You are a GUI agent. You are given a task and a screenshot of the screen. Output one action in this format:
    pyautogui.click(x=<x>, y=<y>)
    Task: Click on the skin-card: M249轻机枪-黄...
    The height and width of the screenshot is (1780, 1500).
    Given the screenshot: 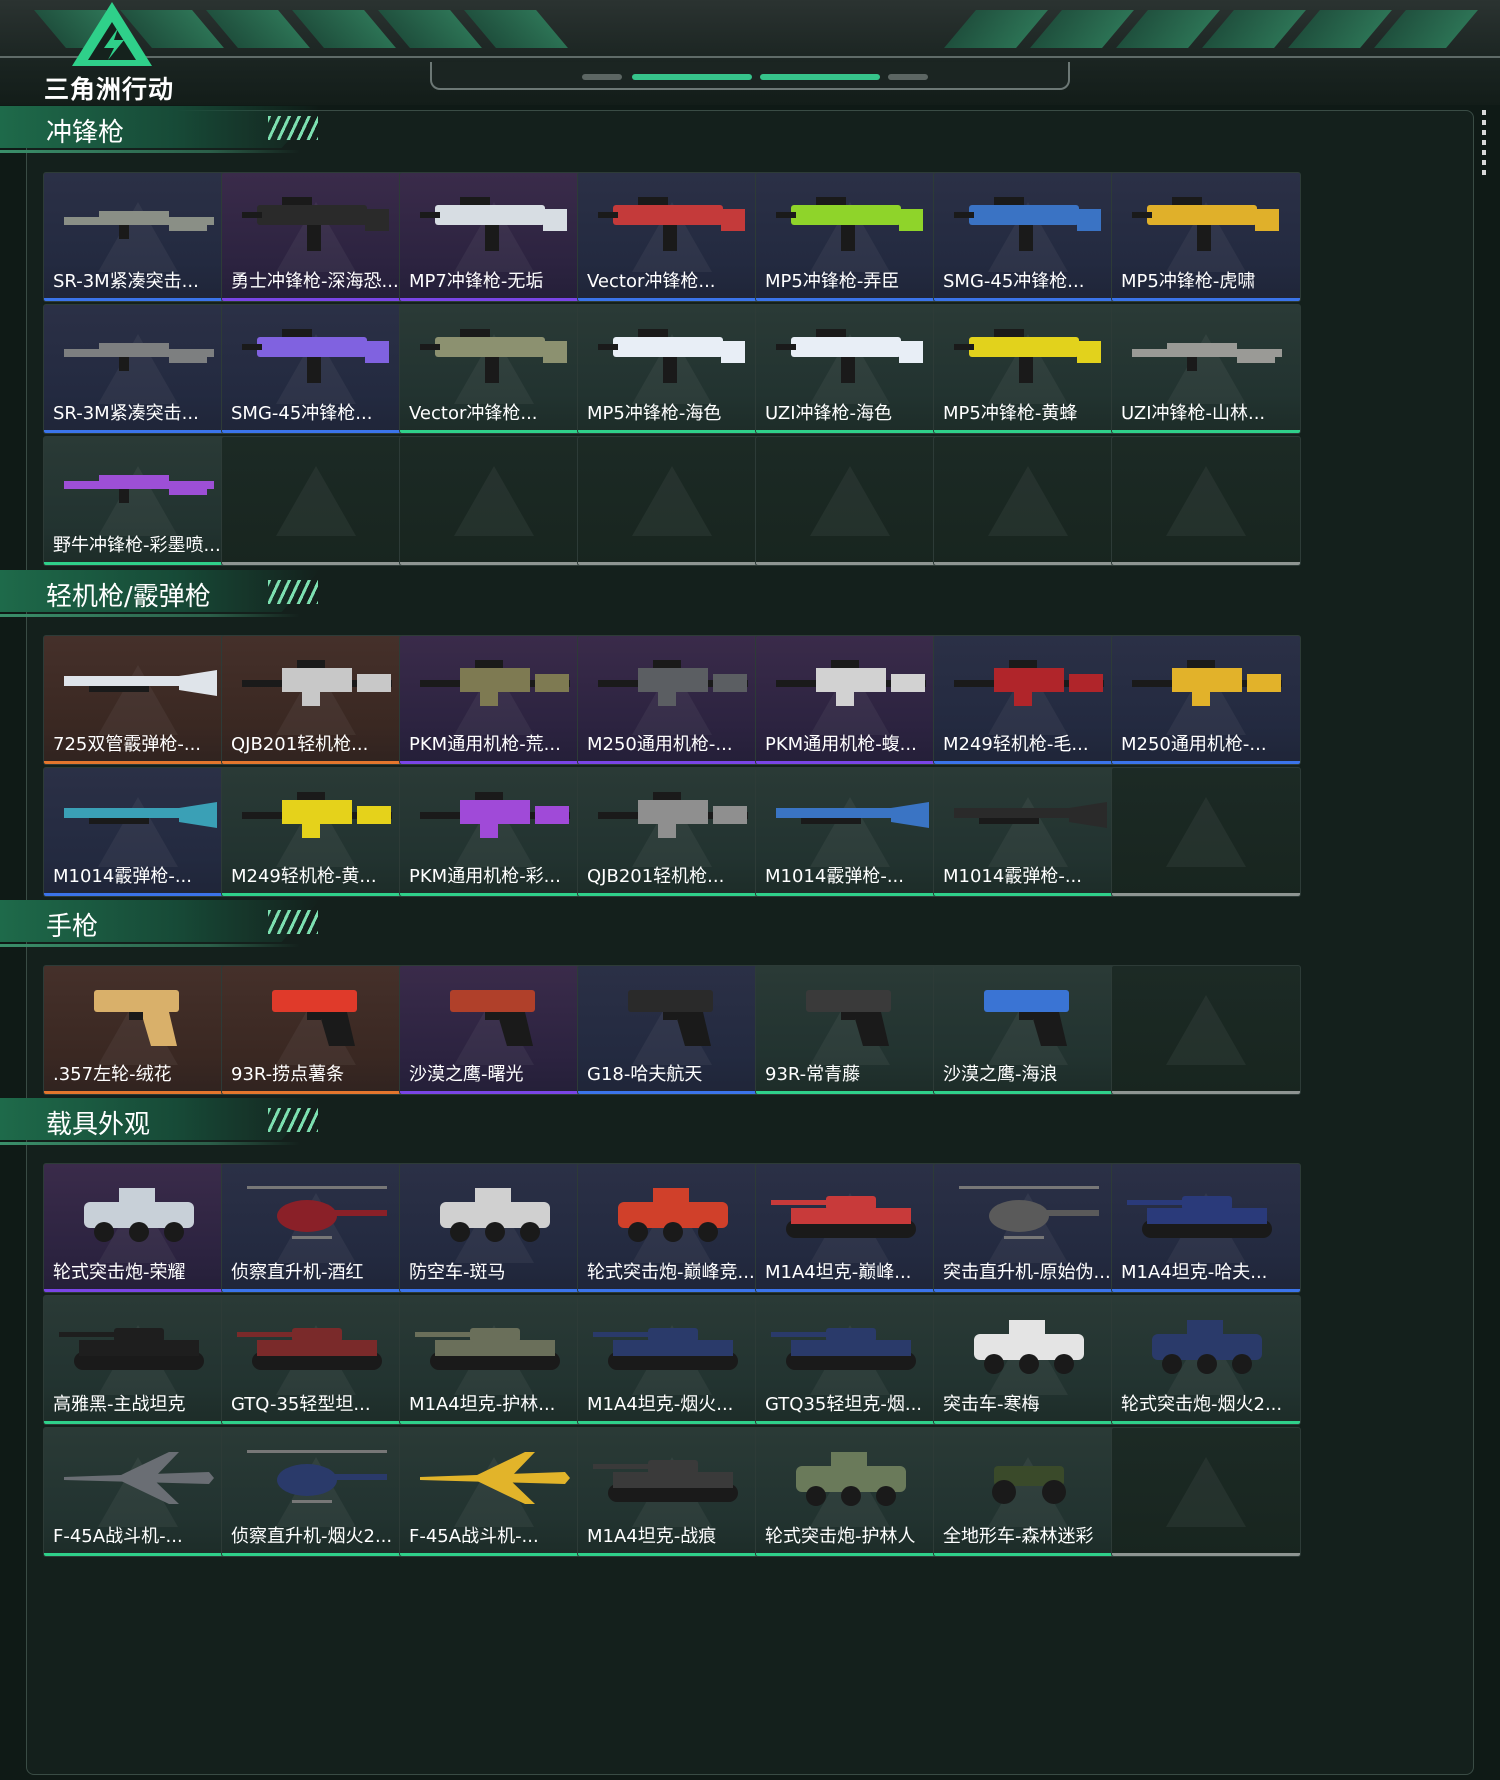 What is the action you would take?
    pyautogui.click(x=316, y=832)
    